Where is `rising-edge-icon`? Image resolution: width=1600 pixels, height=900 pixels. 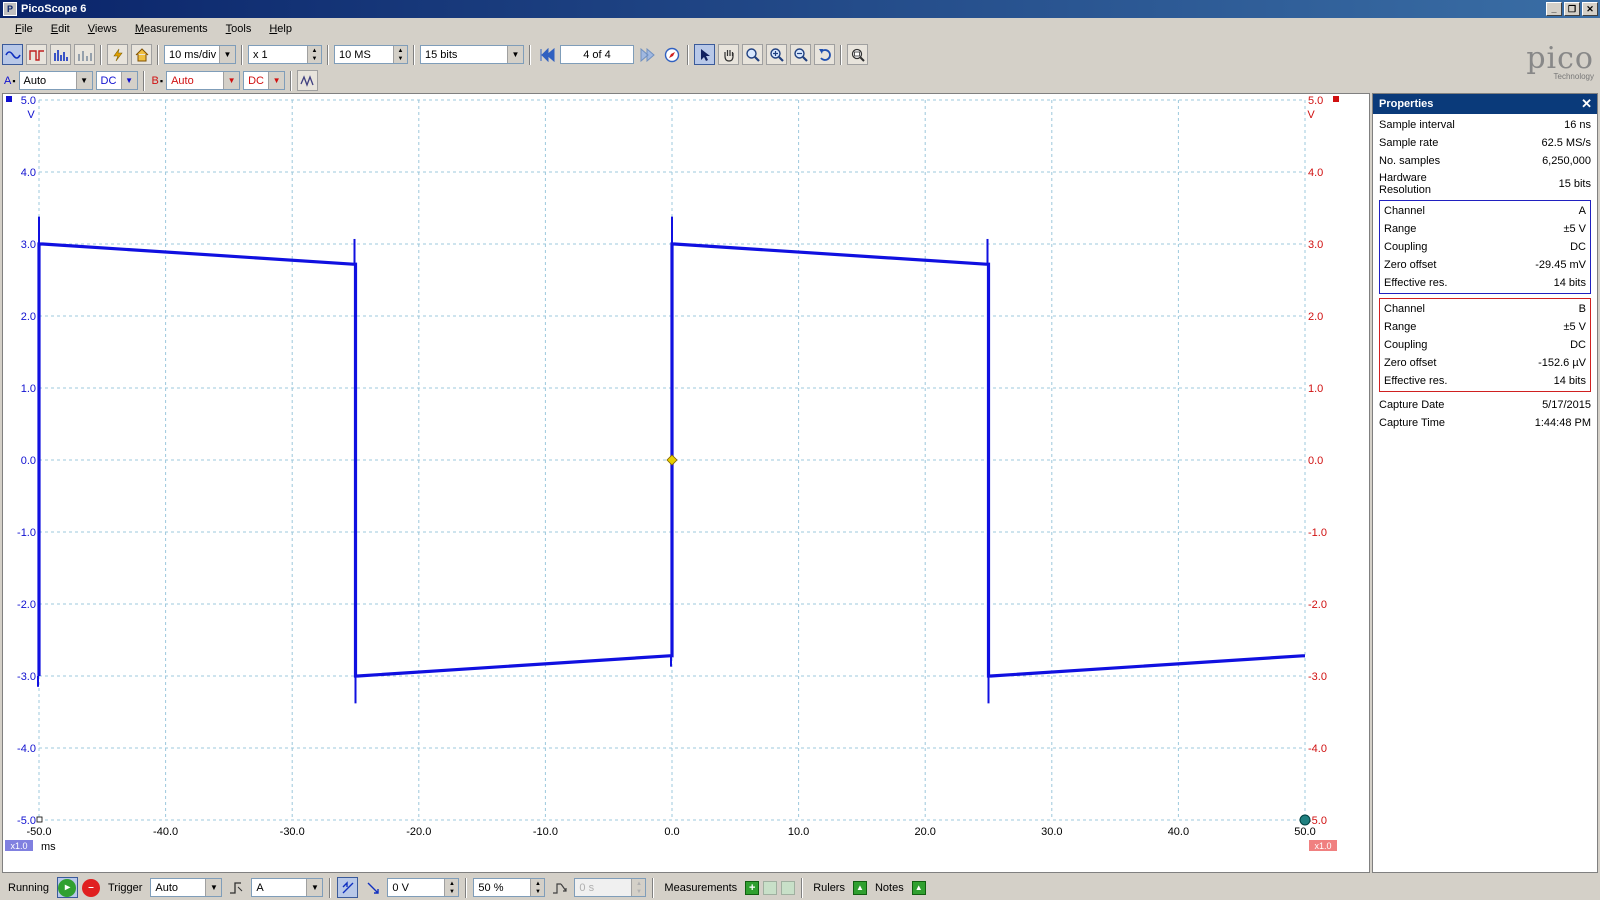
rising-edge-icon is located at coordinates (348, 887).